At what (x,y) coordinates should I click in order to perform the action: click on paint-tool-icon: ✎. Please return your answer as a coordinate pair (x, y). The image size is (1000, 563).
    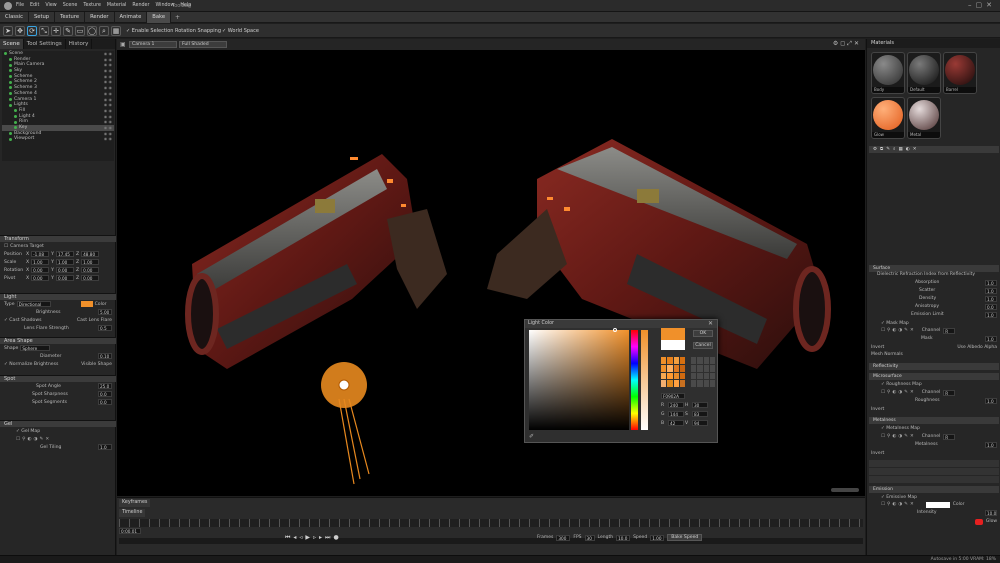
    Looking at the image, I should click on (68, 31).